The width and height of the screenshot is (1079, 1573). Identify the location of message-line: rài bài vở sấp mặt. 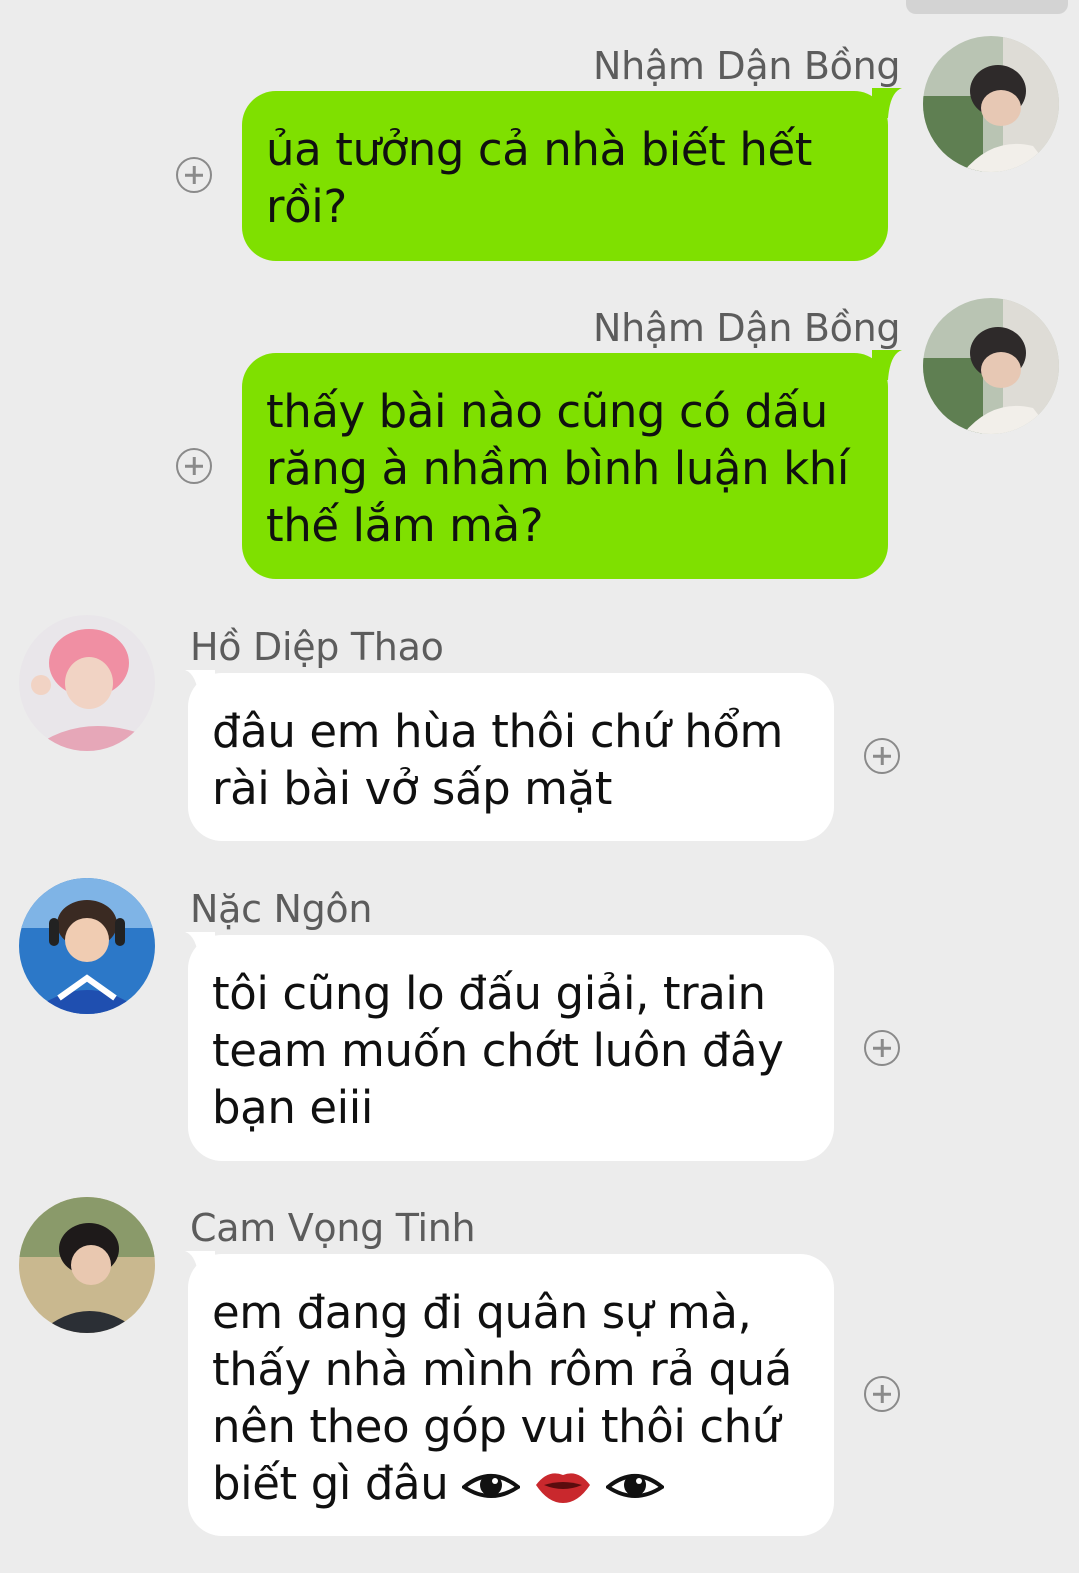
(412, 788).